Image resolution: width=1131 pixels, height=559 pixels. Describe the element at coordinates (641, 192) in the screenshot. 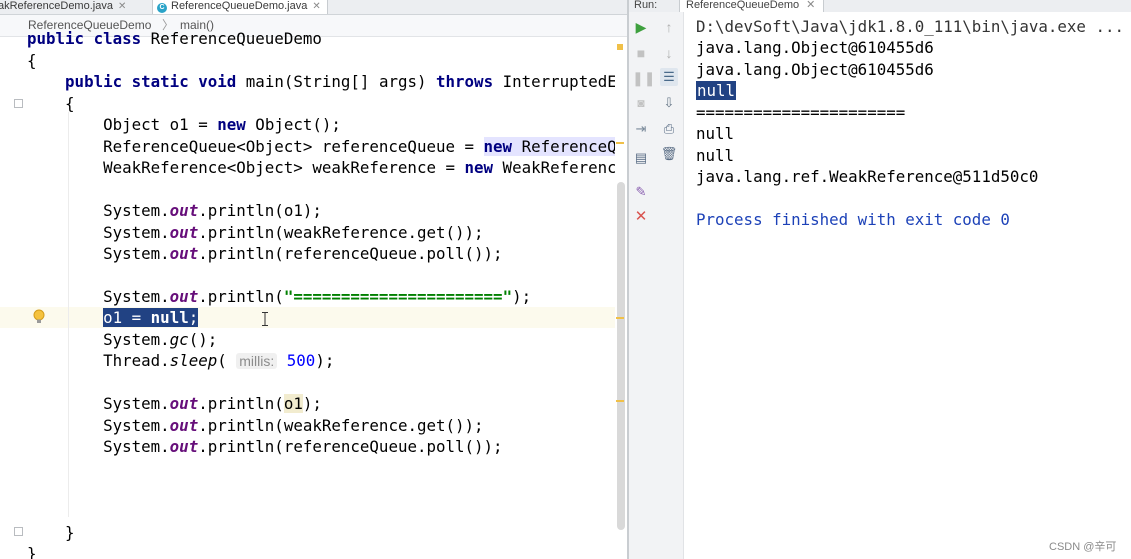

I see `pin-icon: ✎` at that location.